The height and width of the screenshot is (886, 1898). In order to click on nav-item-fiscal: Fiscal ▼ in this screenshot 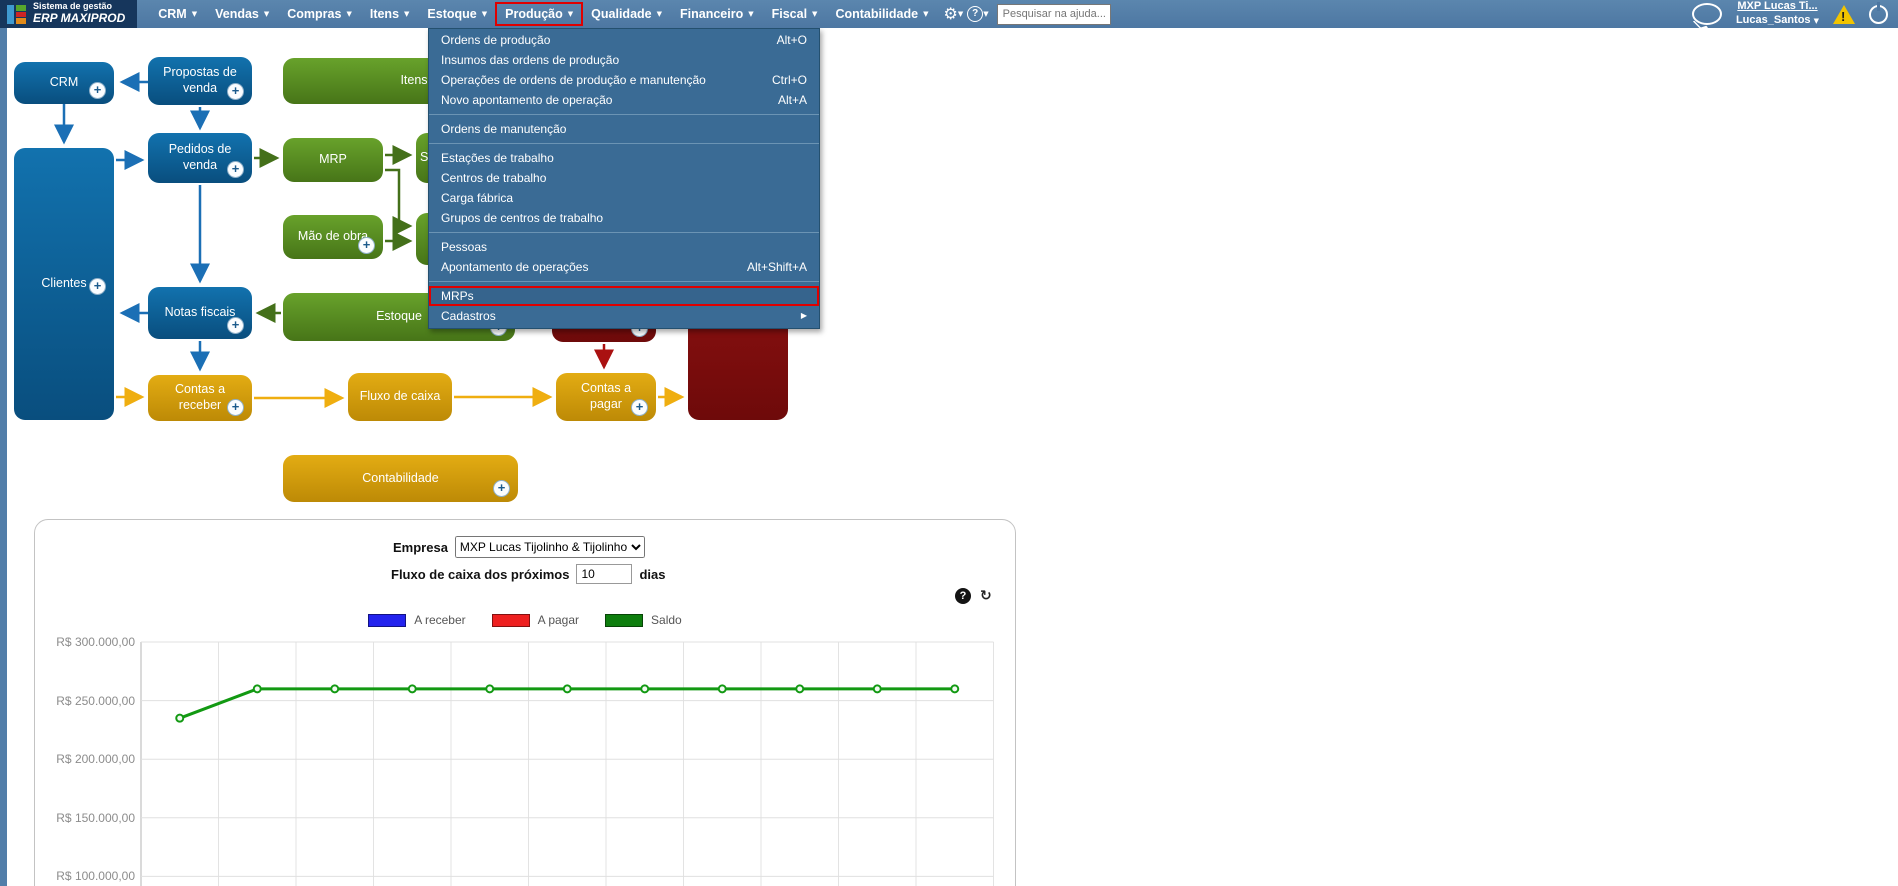, I will do `click(795, 14)`.